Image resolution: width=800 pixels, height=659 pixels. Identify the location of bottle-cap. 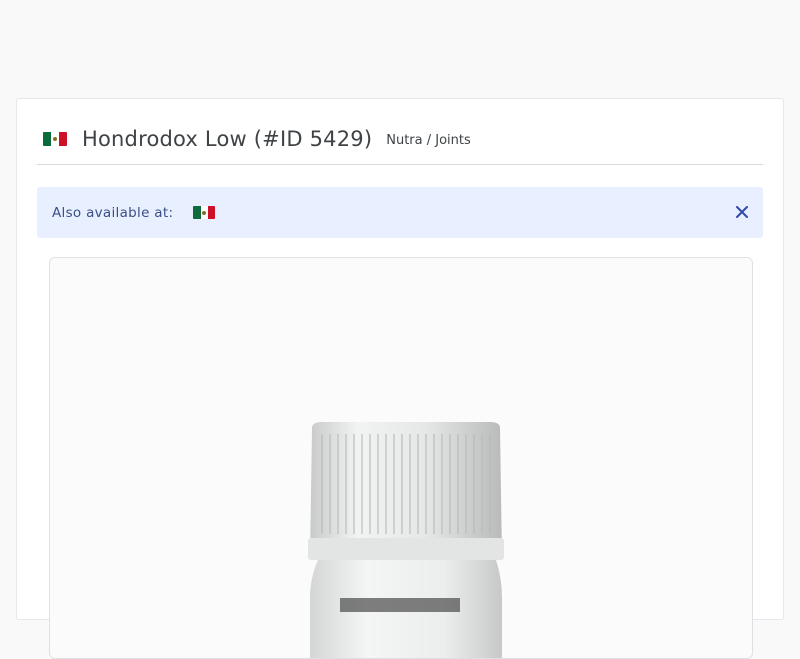
(406, 491).